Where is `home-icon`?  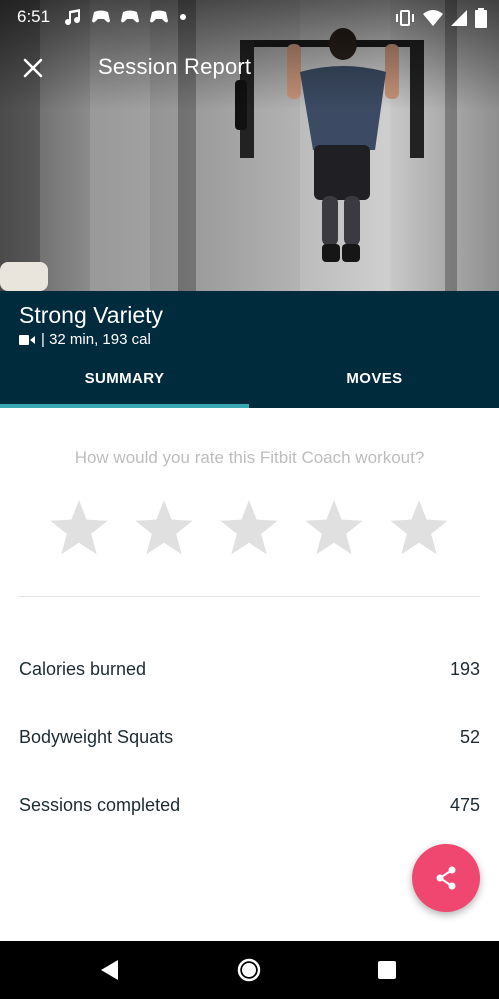
home-icon is located at coordinates (249, 970).